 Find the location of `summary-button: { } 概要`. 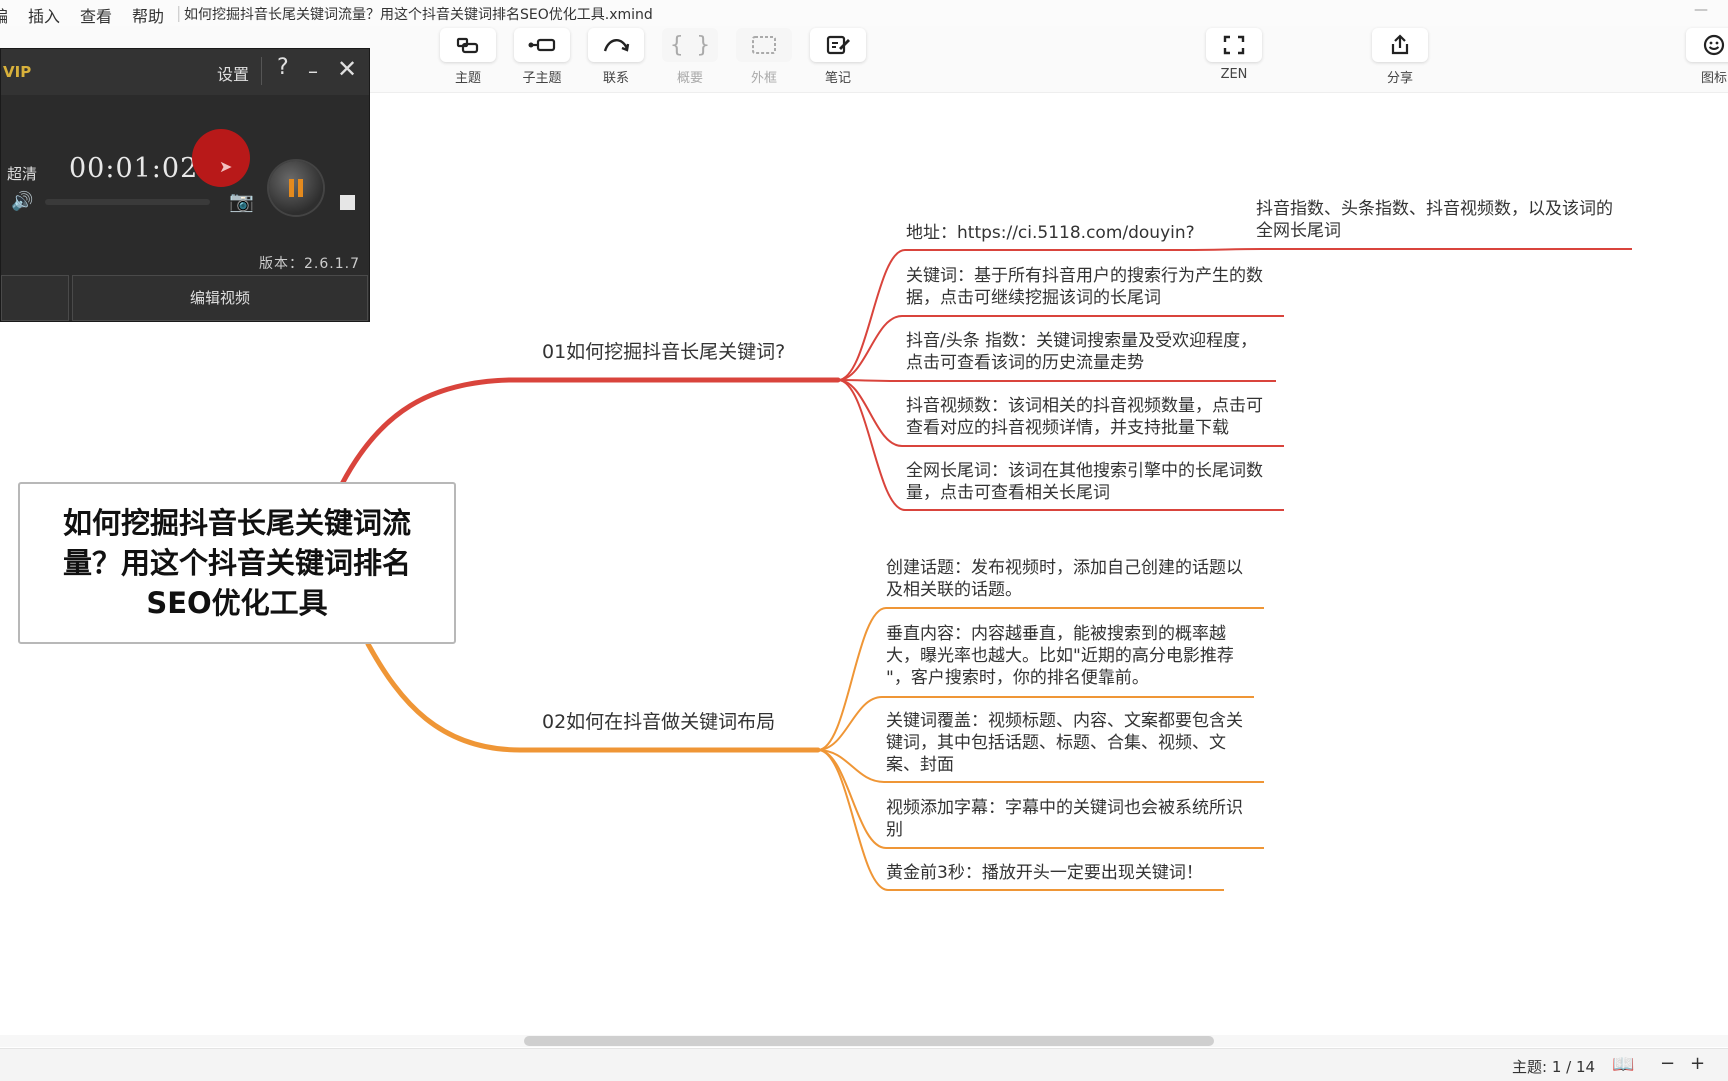

summary-button: { } 概要 is located at coordinates (690, 57).